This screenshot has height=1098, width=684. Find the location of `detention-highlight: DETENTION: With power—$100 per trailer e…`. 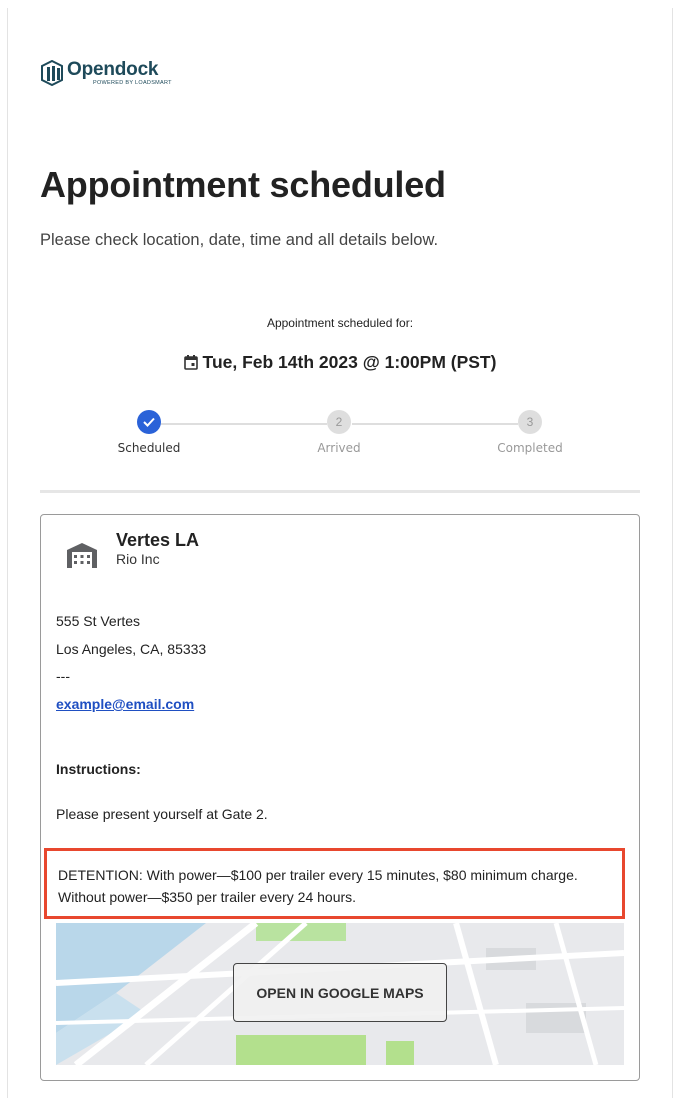

detention-highlight: DETENTION: With power—$100 per trailer e… is located at coordinates (334, 883).